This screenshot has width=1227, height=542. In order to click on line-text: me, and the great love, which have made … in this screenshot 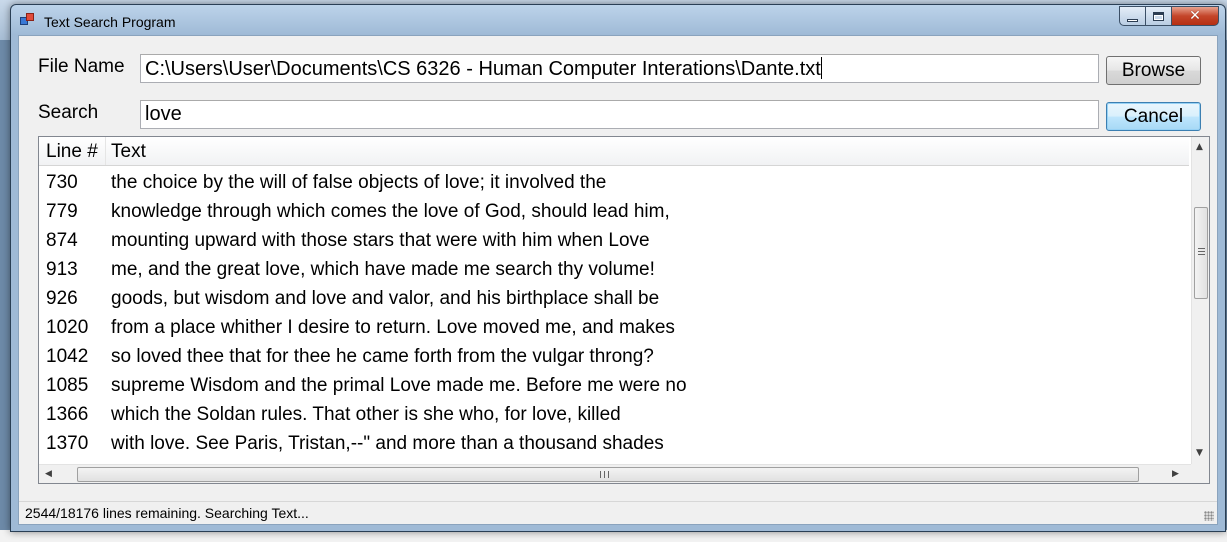, I will do `click(383, 269)`.